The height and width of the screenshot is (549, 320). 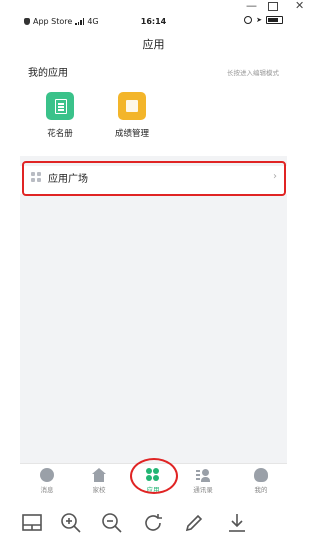 I want to click on rotate-icon, so click(x=153, y=522).